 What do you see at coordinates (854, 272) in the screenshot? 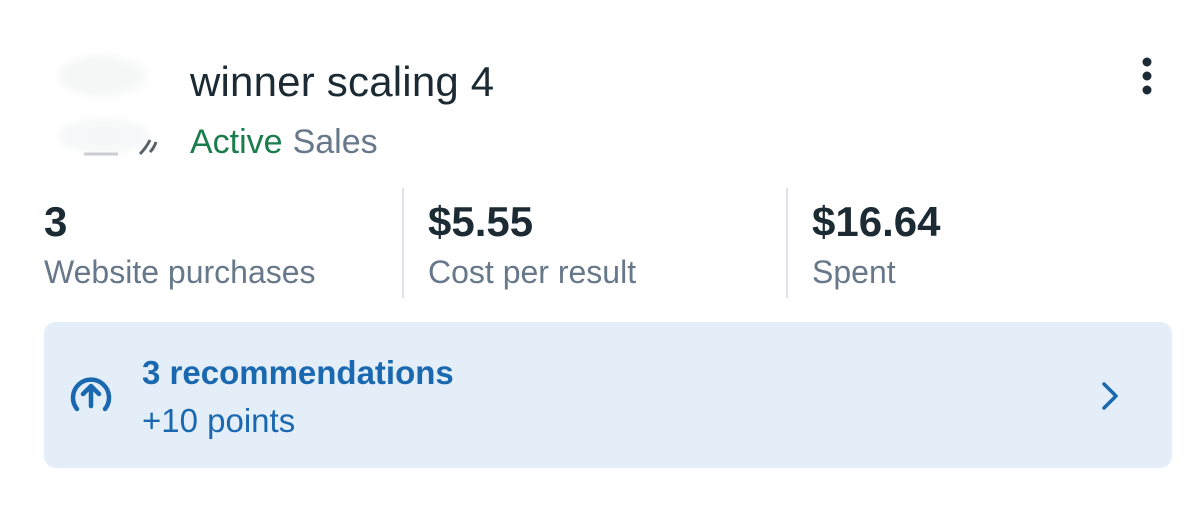
I see `metric-label: Spent` at bounding box center [854, 272].